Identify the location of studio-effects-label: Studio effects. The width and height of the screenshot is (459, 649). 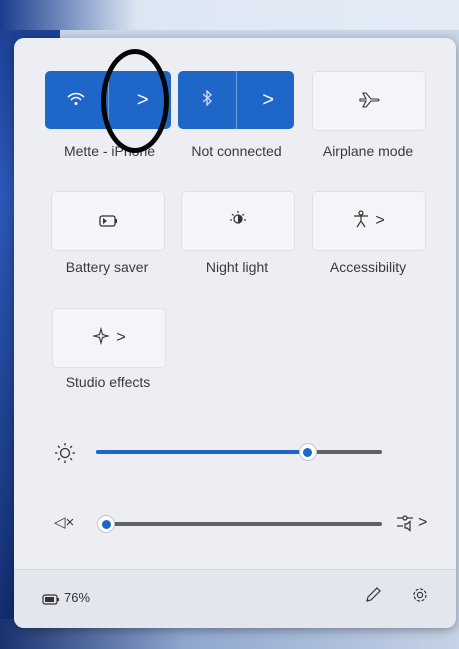
(108, 382).